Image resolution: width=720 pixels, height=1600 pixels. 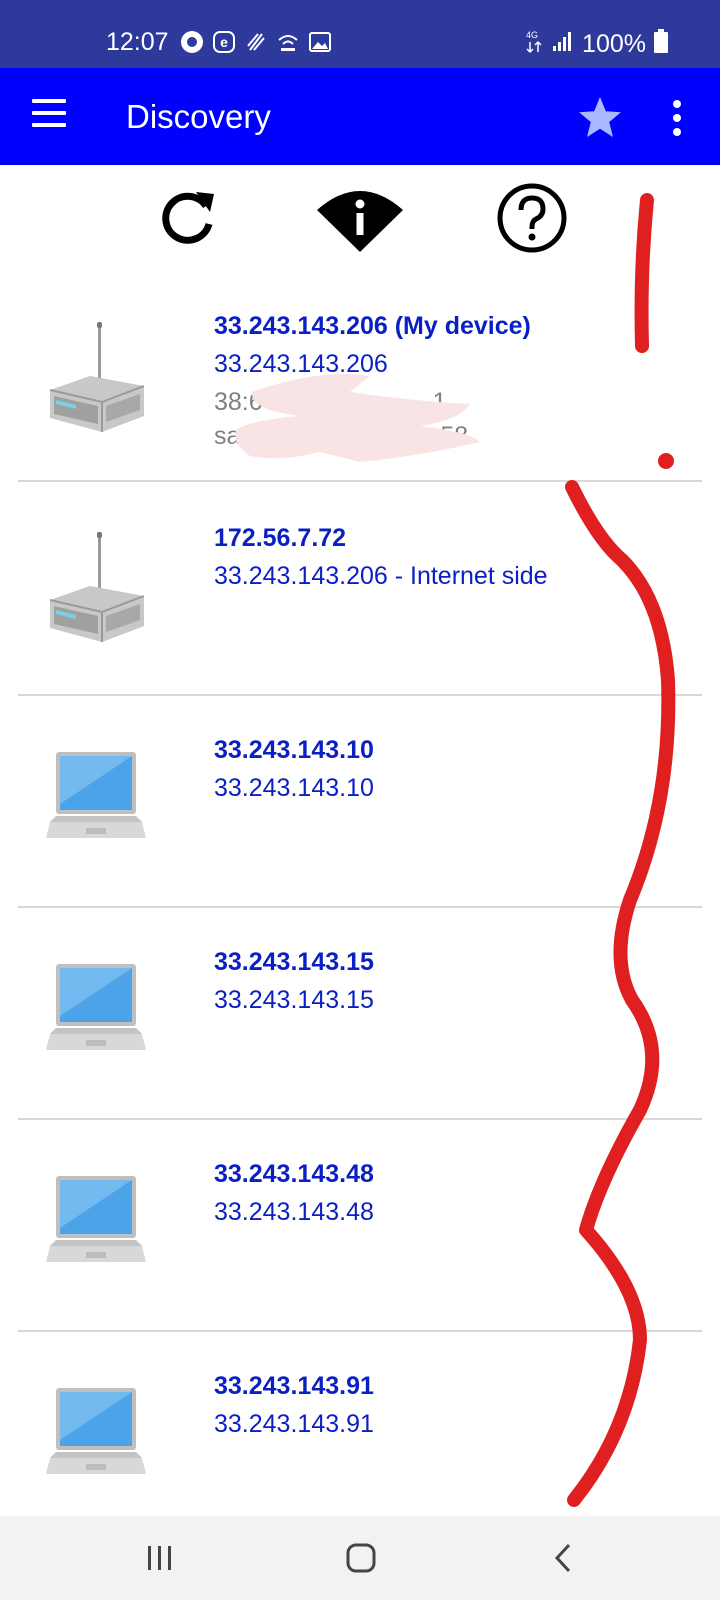 What do you see at coordinates (532, 35) in the screenshot?
I see `svg-text: 4G` at bounding box center [532, 35].